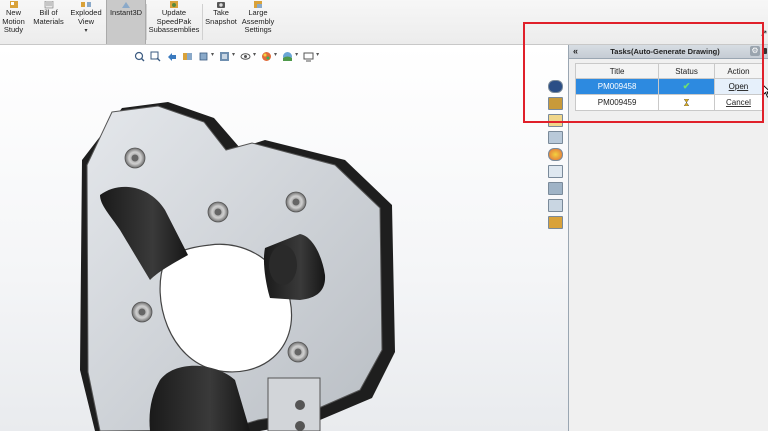 The height and width of the screenshot is (431, 768). I want to click on exploded-view-button: Exploded View ▾, so click(86, 22).